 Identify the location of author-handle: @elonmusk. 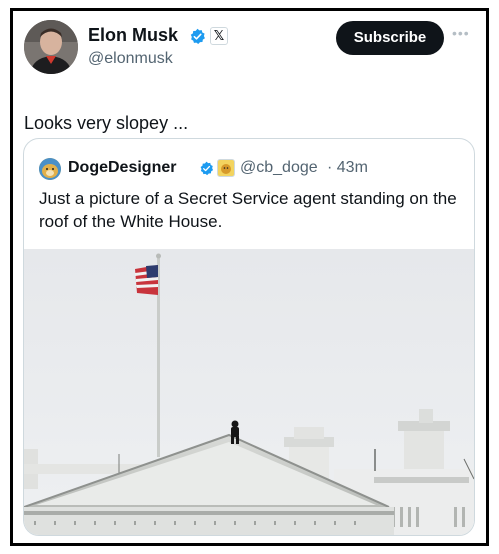
(130, 59).